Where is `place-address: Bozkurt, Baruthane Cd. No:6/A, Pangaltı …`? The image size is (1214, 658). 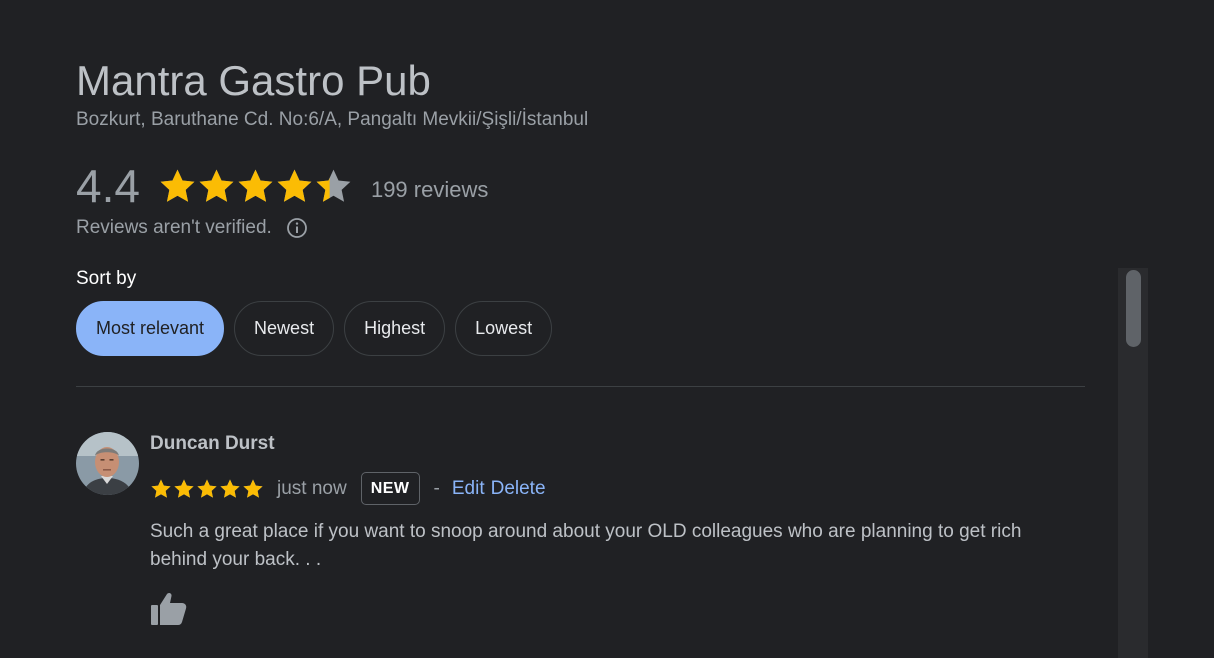
place-address: Bozkurt, Baruthane Cd. No:6/A, Pangaltı … is located at coordinates (332, 119).